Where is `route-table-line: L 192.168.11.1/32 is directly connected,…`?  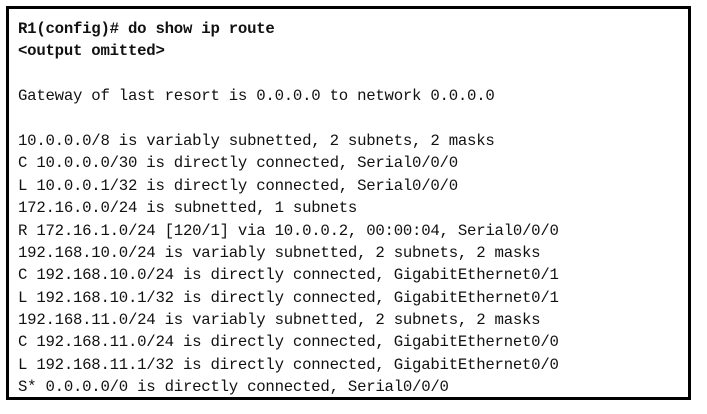
route-table-line: L 192.168.11.1/32 is directly connected,… is located at coordinates (288, 364).